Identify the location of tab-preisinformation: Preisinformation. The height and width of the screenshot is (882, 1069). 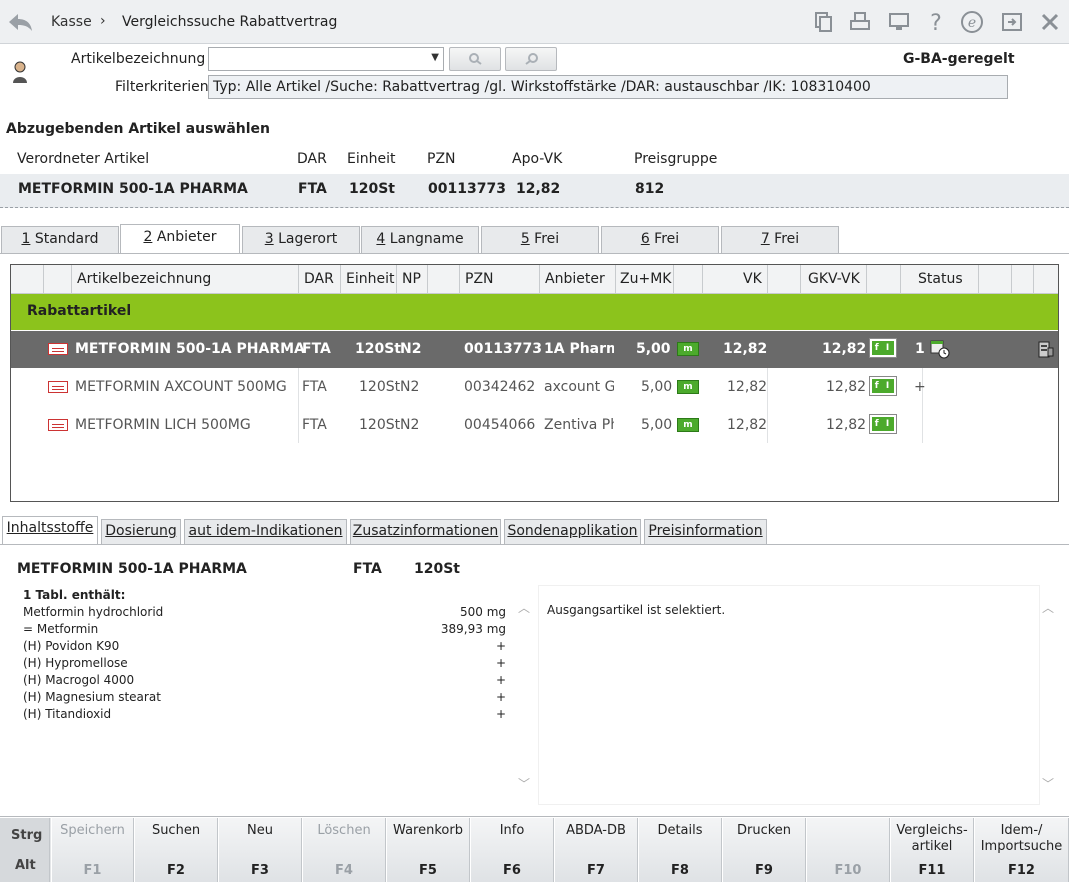
(705, 531).